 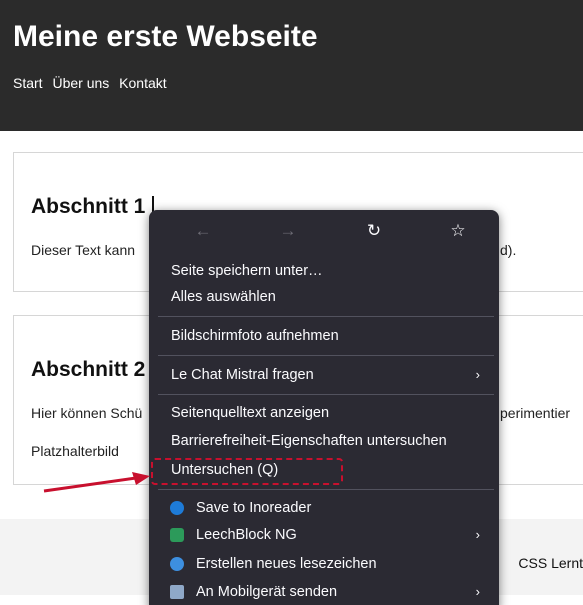 What do you see at coordinates (142, 83) in the screenshot?
I see `nav-link-kontakt: Kontakt` at bounding box center [142, 83].